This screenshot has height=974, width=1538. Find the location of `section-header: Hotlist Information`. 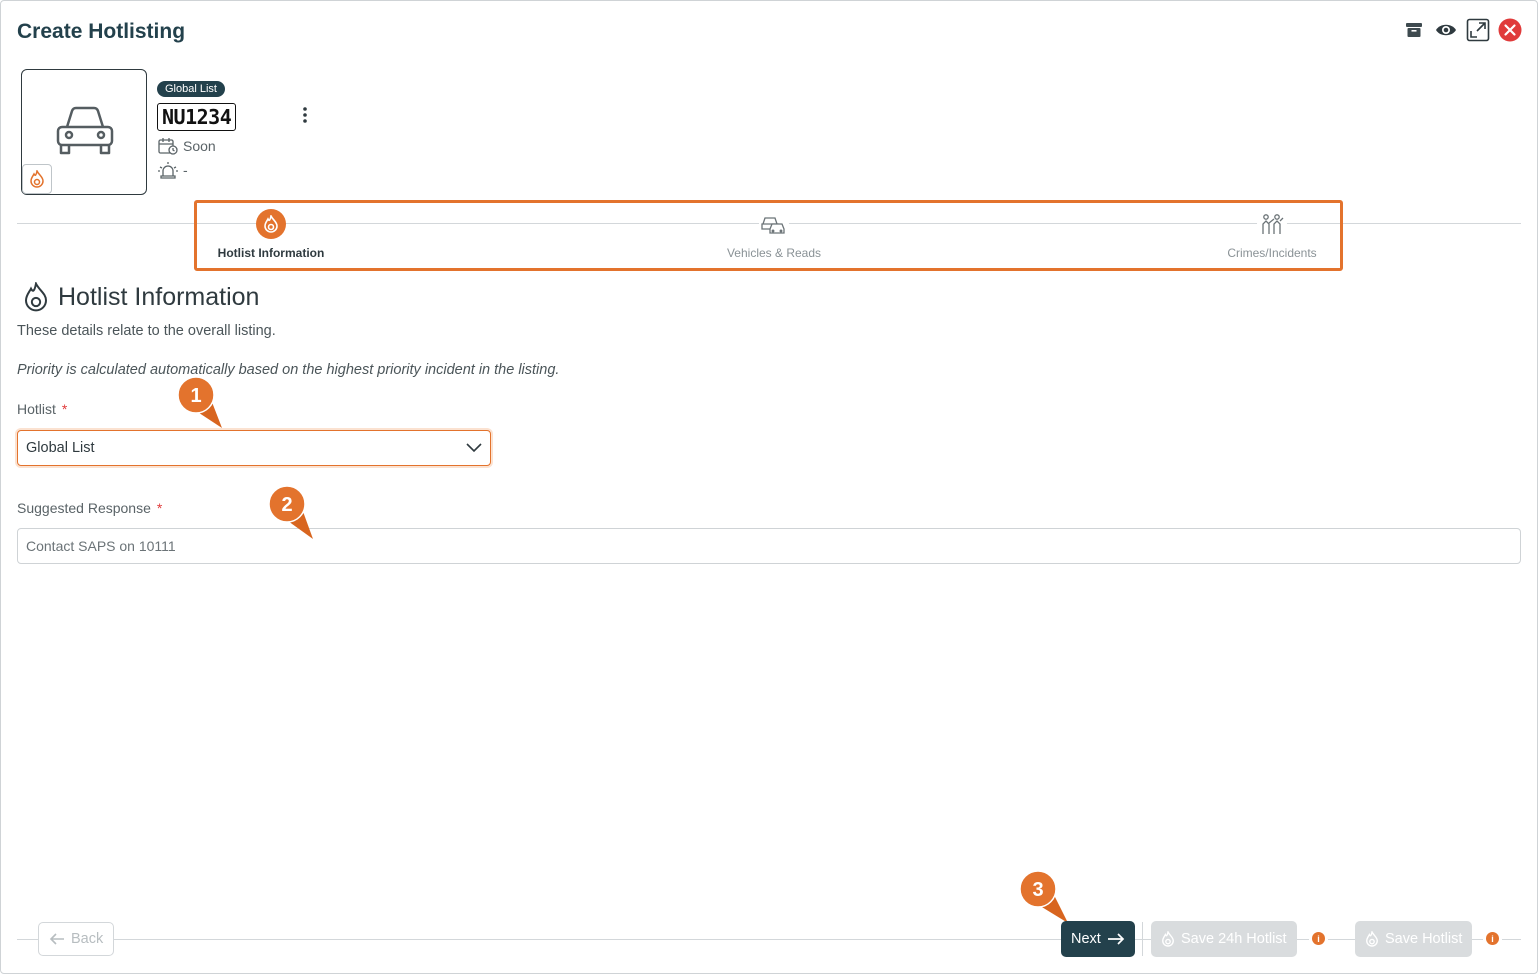

section-header: Hotlist Information is located at coordinates (140, 297).